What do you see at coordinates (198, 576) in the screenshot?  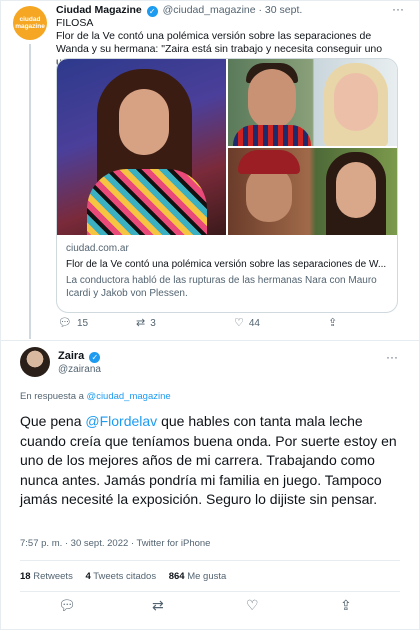 I see `likes-stat: 864 Me gusta` at bounding box center [198, 576].